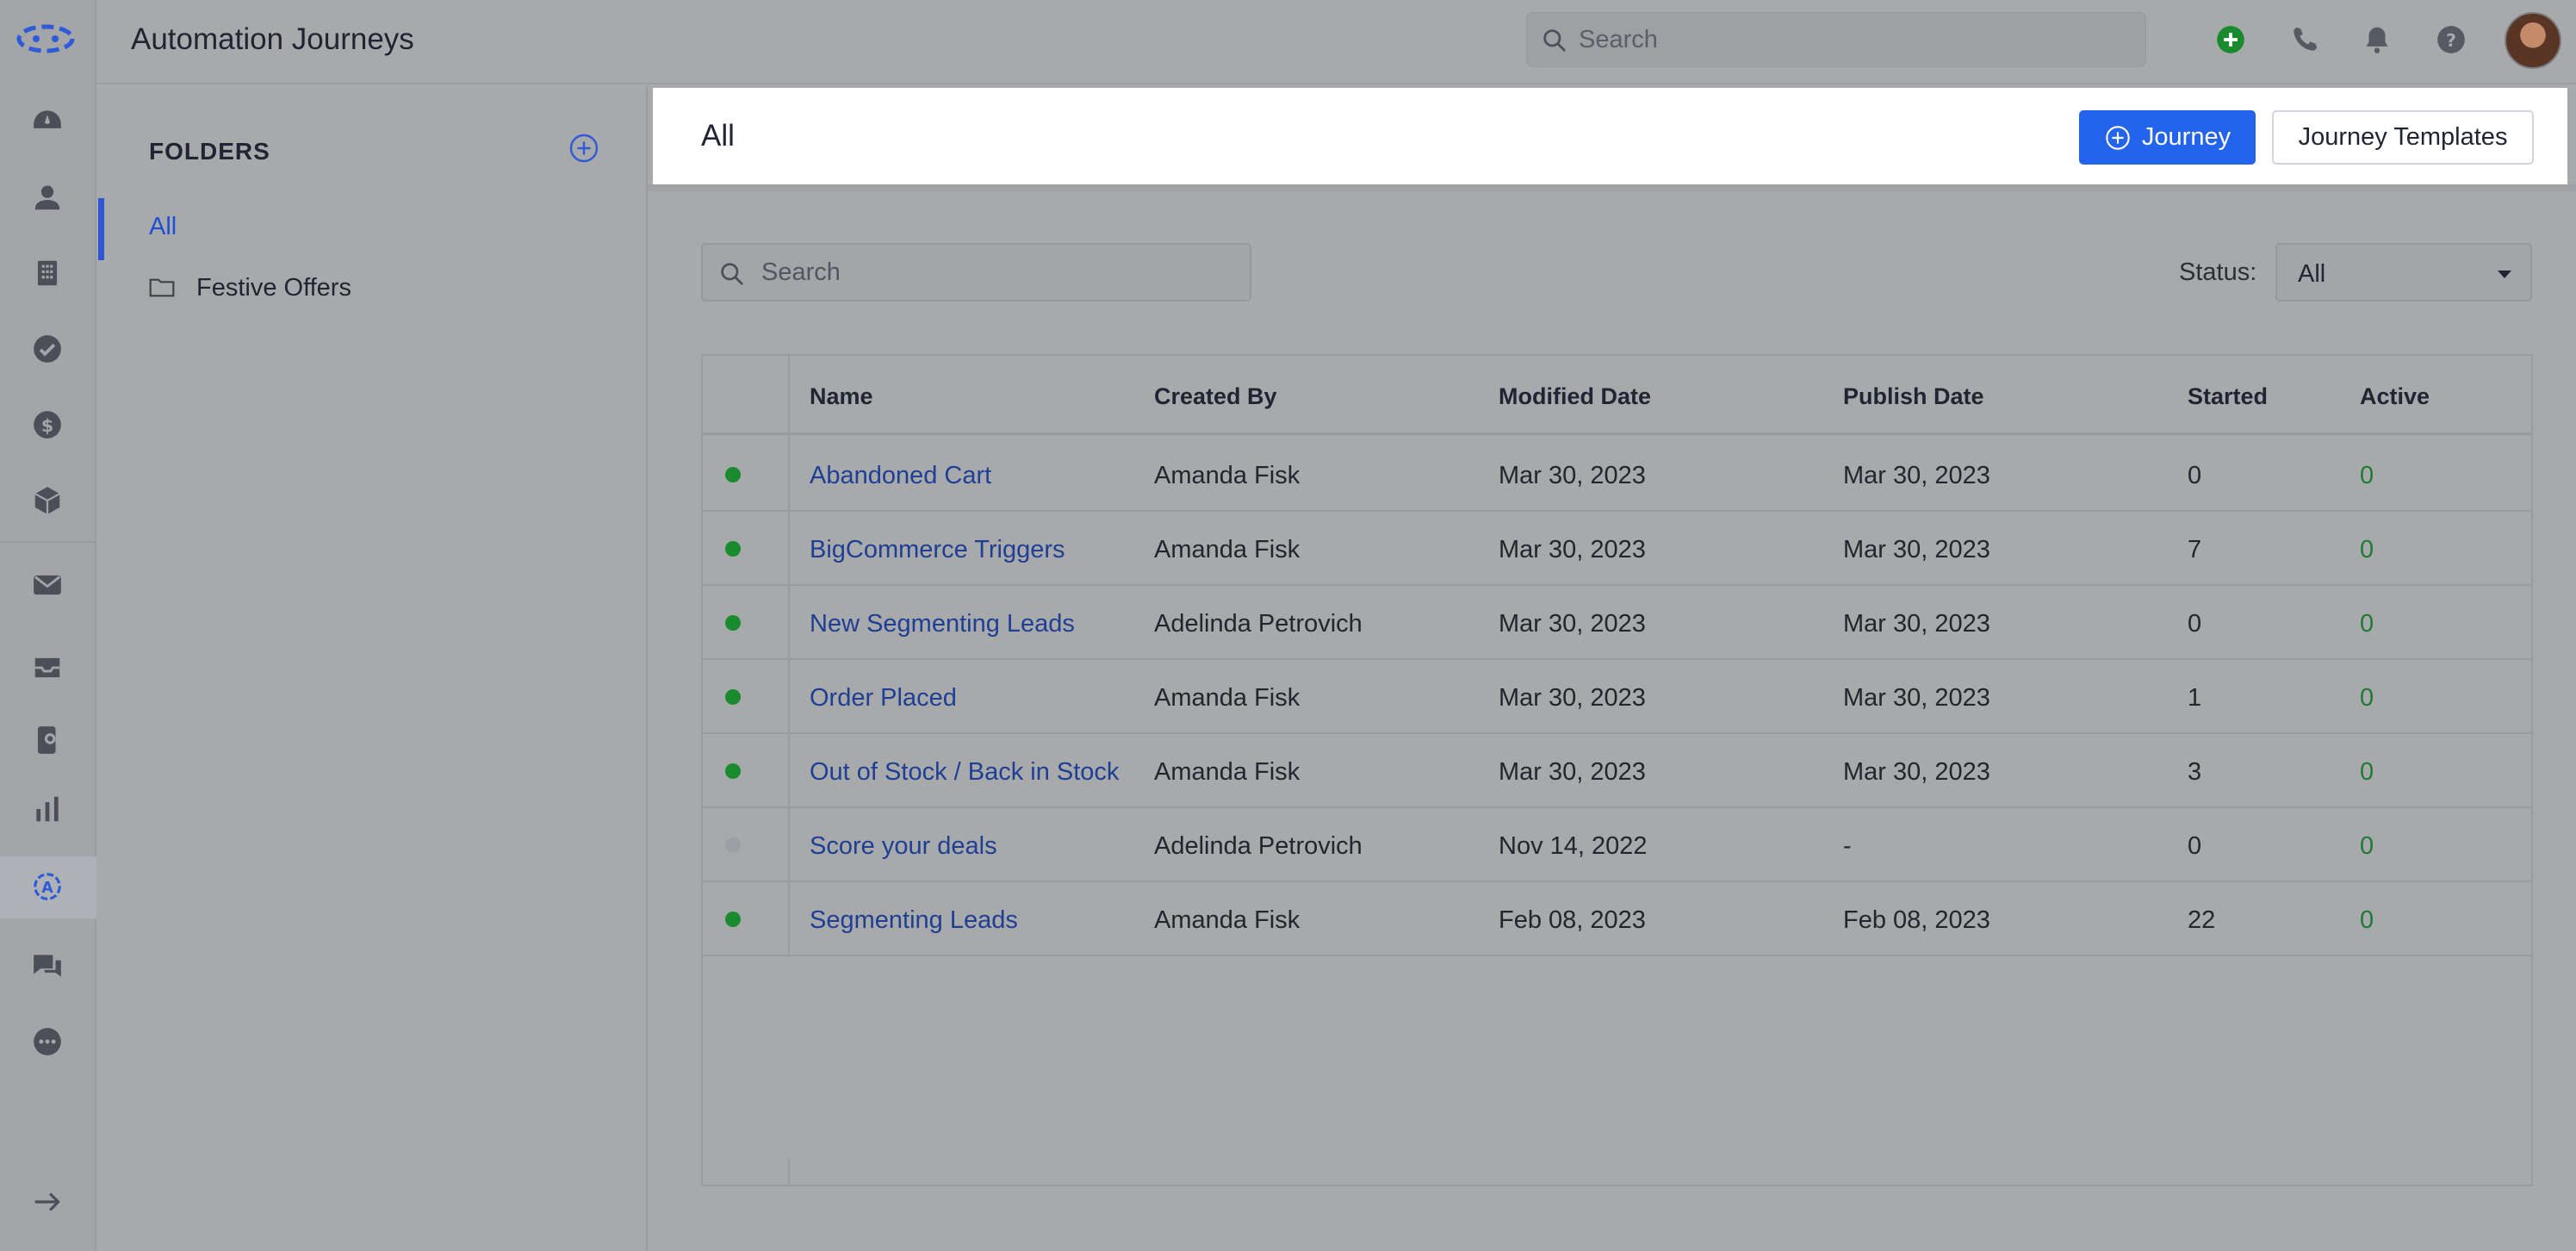 The width and height of the screenshot is (2576, 1251). Describe the element at coordinates (841, 396) in the screenshot. I see `column-header-name: Name` at that location.